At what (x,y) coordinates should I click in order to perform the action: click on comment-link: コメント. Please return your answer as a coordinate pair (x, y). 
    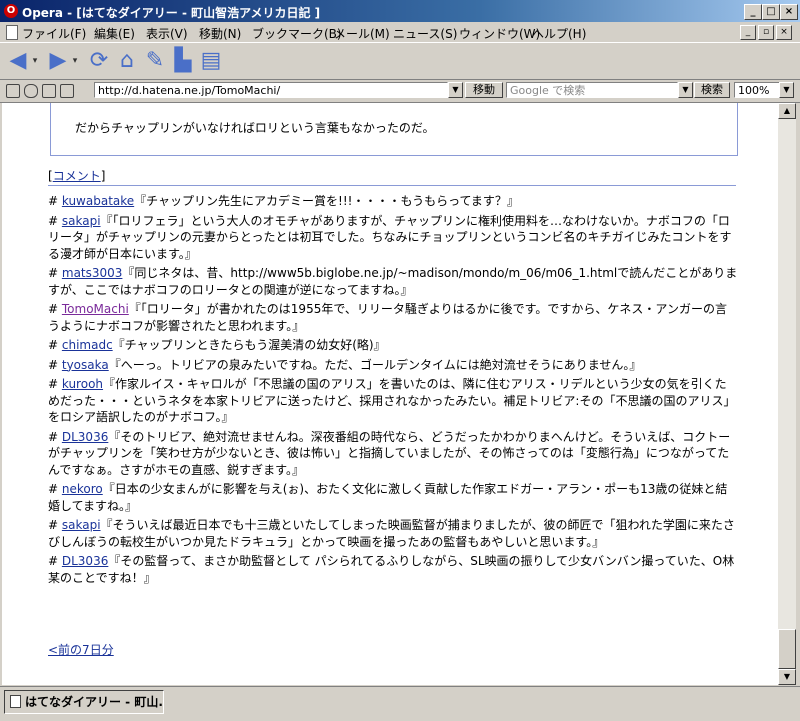
    Looking at the image, I should click on (77, 176).